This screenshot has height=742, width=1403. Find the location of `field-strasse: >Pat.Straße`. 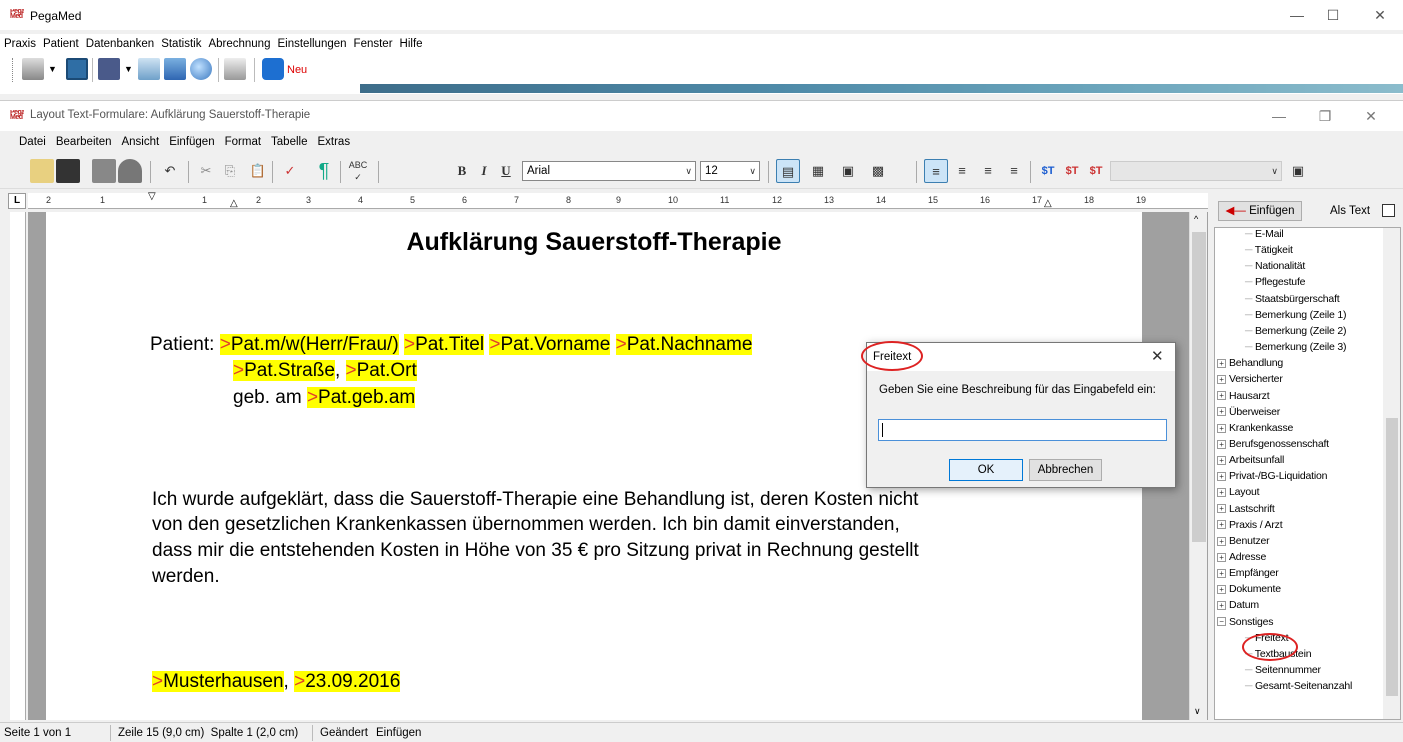

field-strasse: >Pat.Straße is located at coordinates (284, 370).